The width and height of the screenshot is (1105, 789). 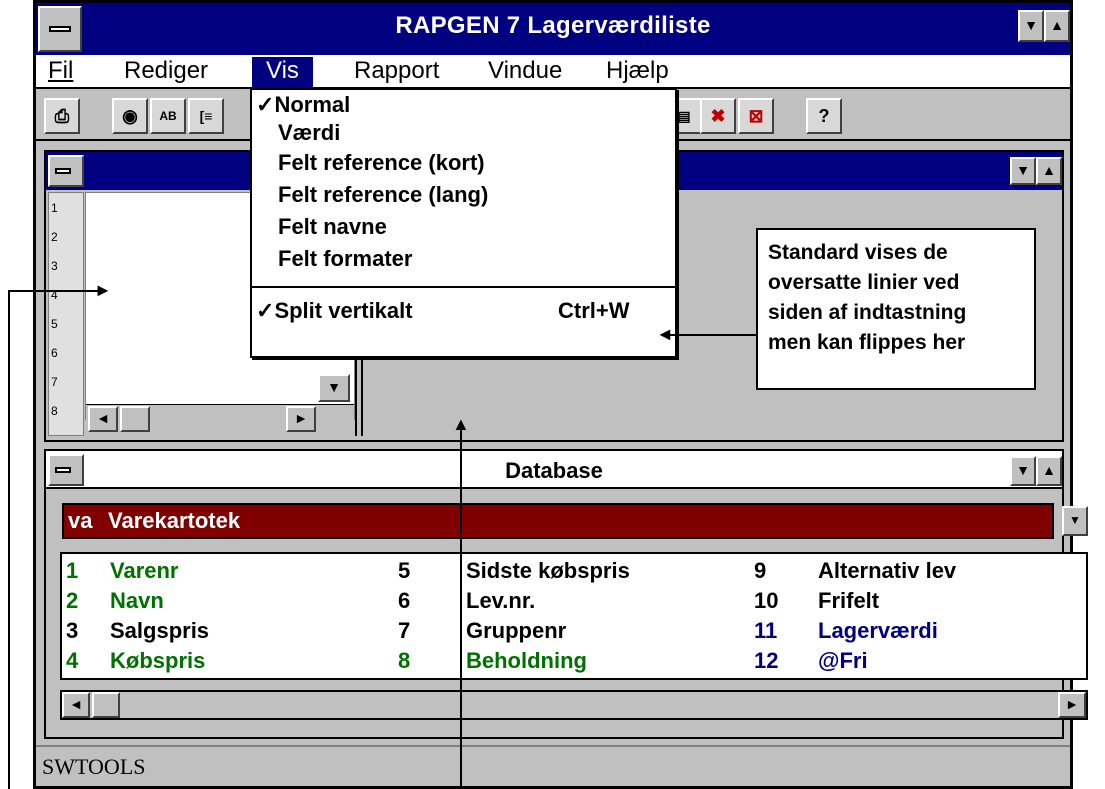 What do you see at coordinates (525, 71) in the screenshot?
I see `menu-vindue: Vindue` at bounding box center [525, 71].